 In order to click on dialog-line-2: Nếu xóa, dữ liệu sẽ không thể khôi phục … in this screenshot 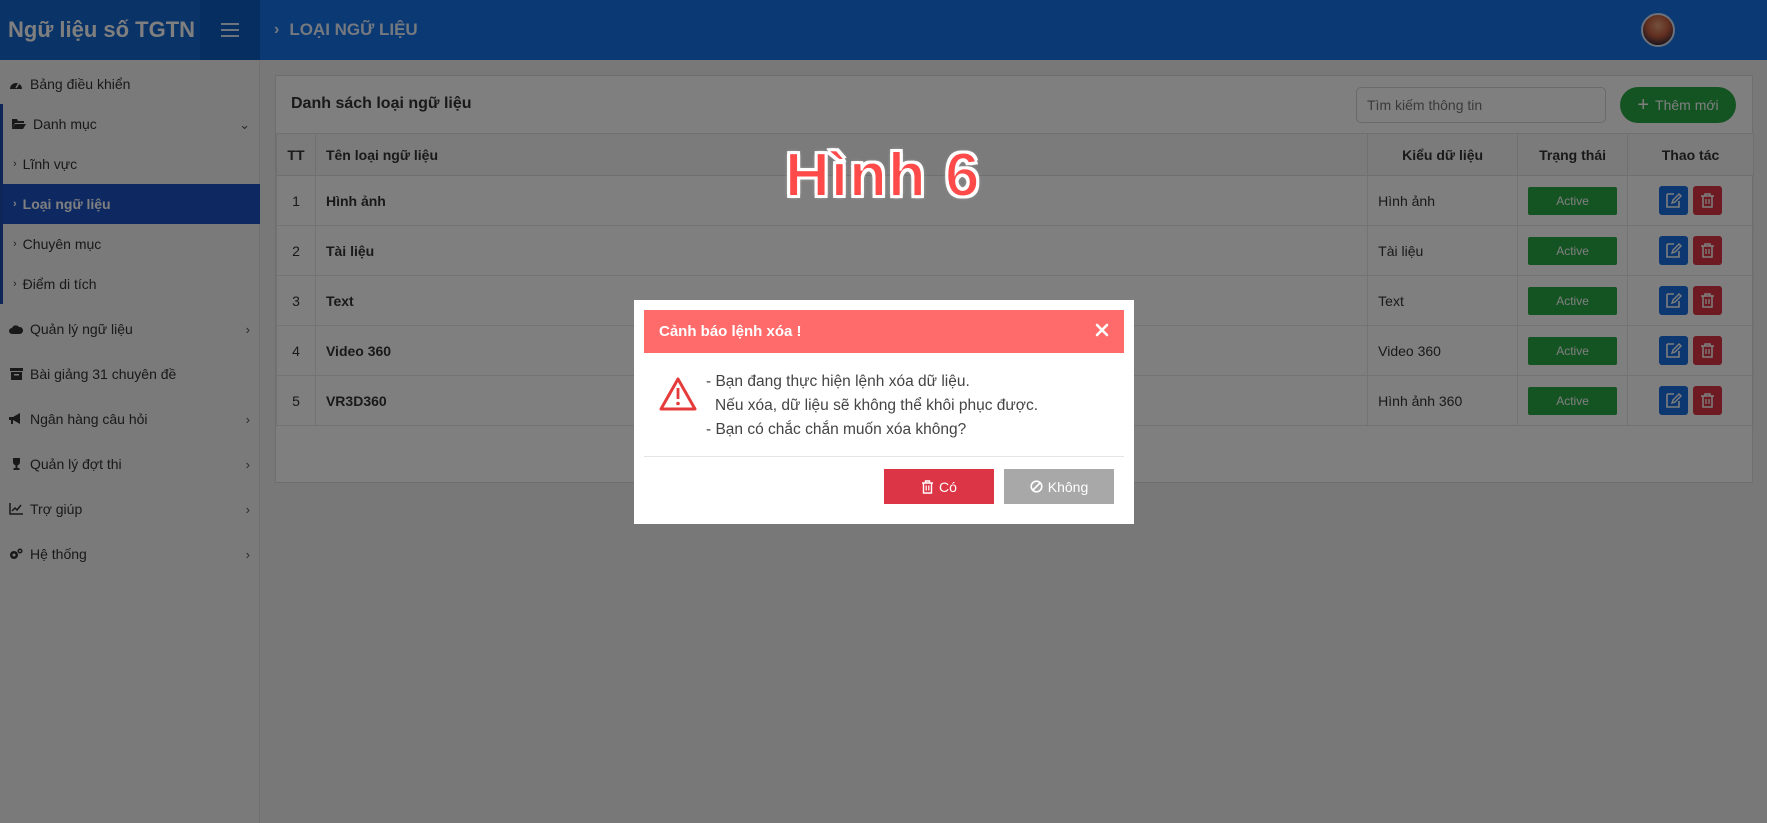, I will do `click(877, 405)`.